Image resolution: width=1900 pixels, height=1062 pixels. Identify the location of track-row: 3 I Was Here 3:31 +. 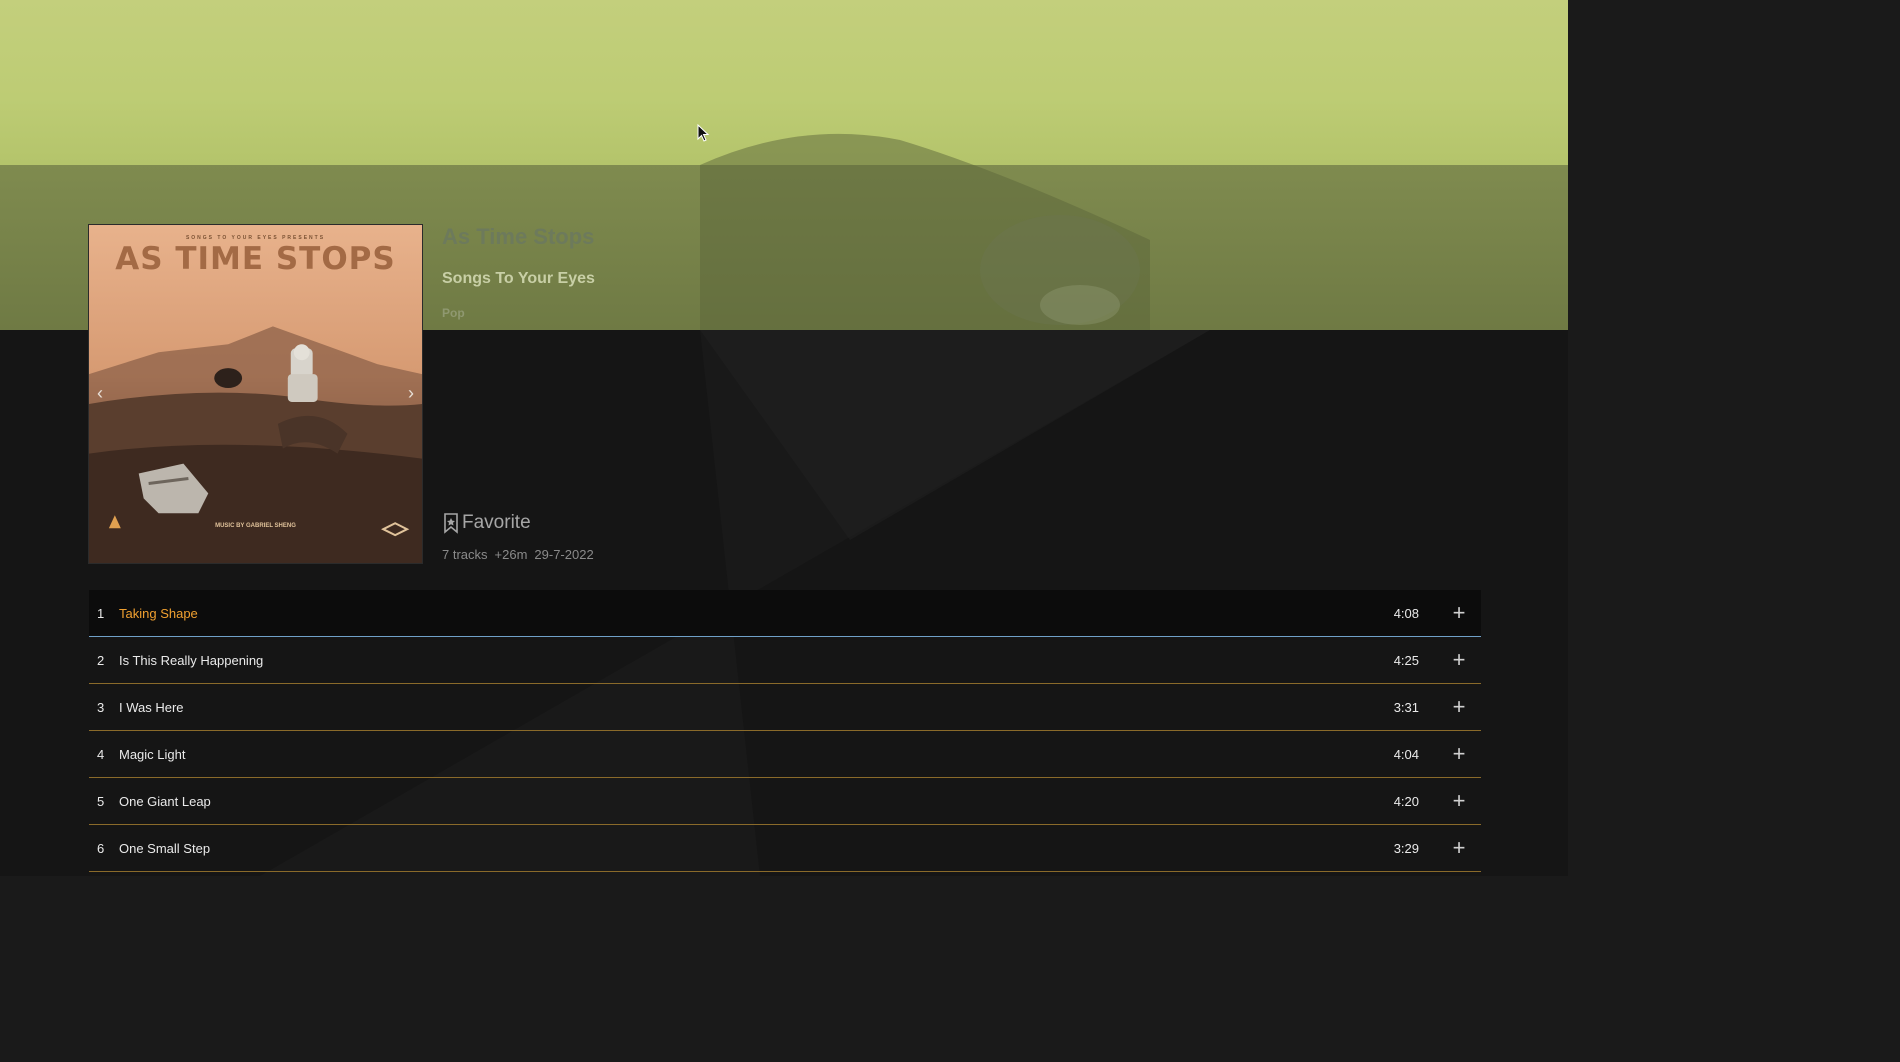
(785, 707).